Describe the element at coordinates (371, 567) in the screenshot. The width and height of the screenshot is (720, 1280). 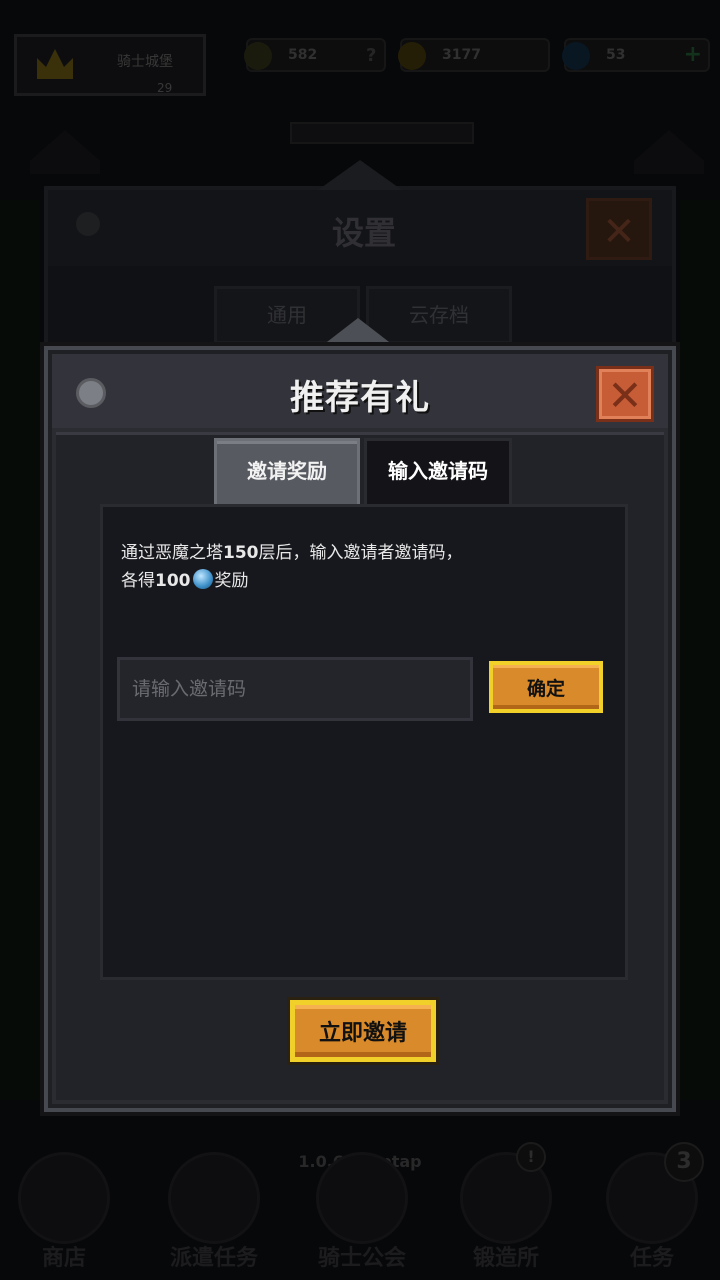
I see `reward-description: 通过恶魔之塔150层后，输入邀请者邀请码， 各得100 奖励` at that location.